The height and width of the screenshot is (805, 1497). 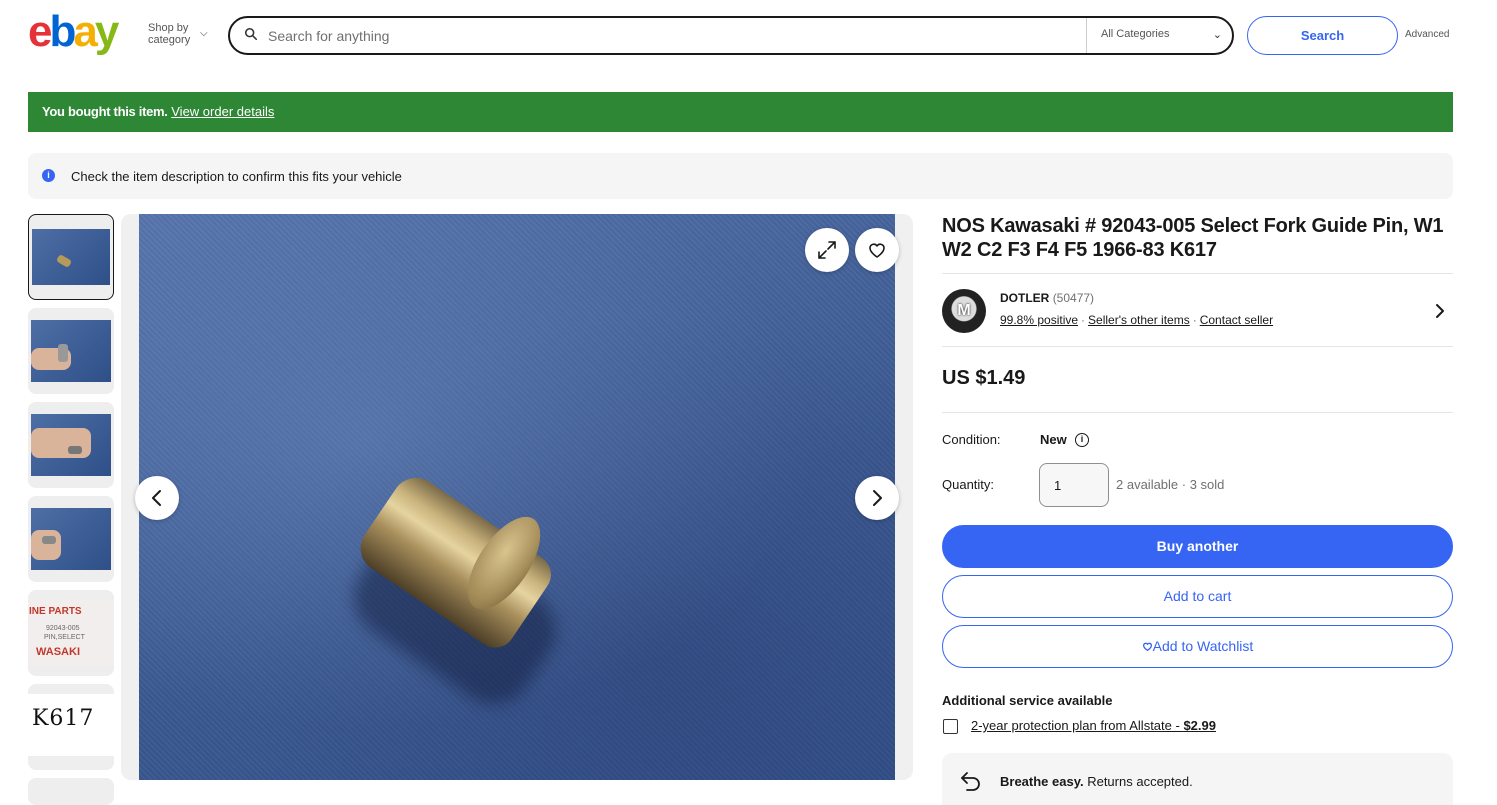 What do you see at coordinates (1203, 646) in the screenshot?
I see `watchlist-label: Add to Watchlist` at bounding box center [1203, 646].